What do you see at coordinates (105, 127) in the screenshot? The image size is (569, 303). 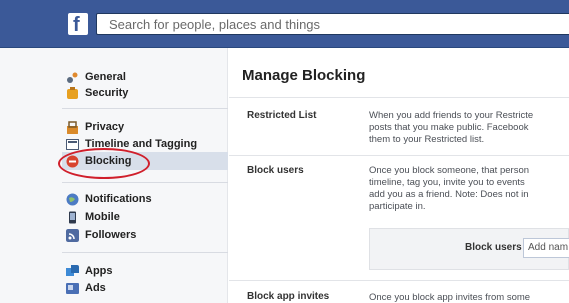 I see `sidebar-item-label: Privacy` at bounding box center [105, 127].